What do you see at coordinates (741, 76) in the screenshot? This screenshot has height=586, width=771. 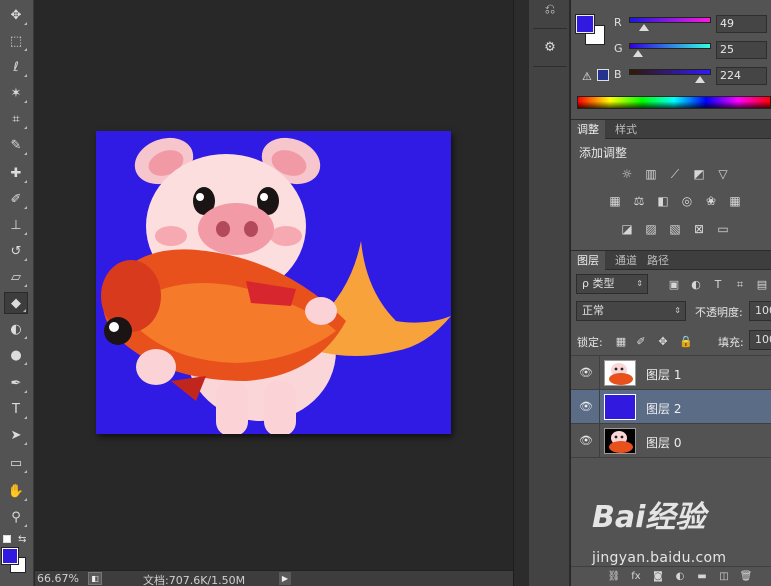 I see `blue-value-field: 224` at bounding box center [741, 76].